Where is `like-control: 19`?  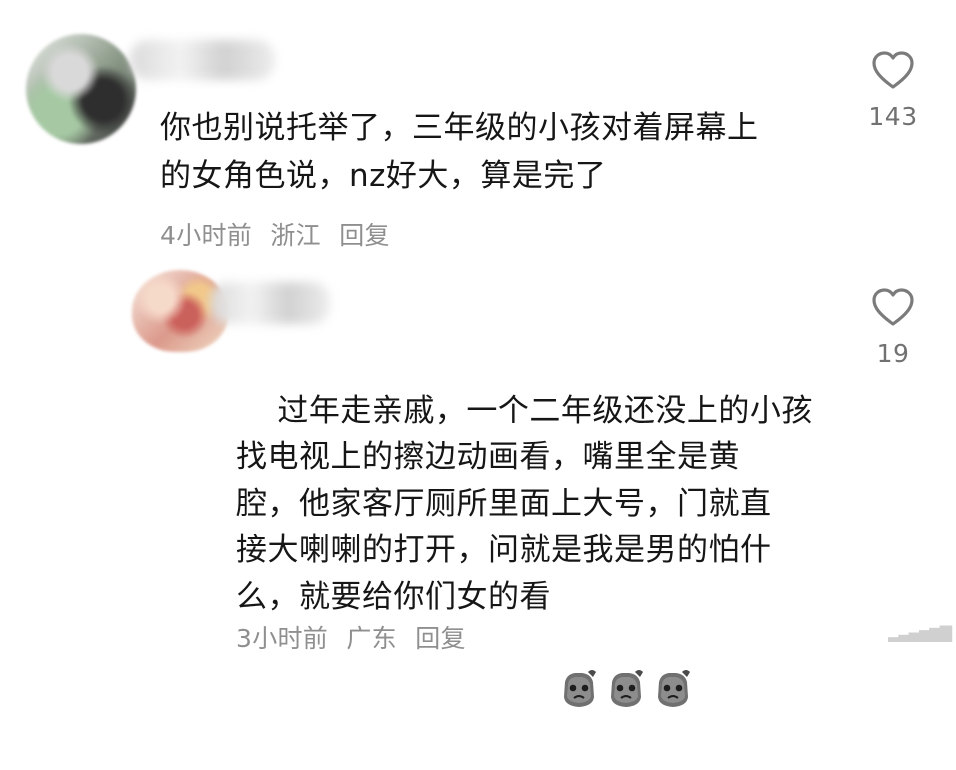 like-control: 19 is located at coordinates (893, 328).